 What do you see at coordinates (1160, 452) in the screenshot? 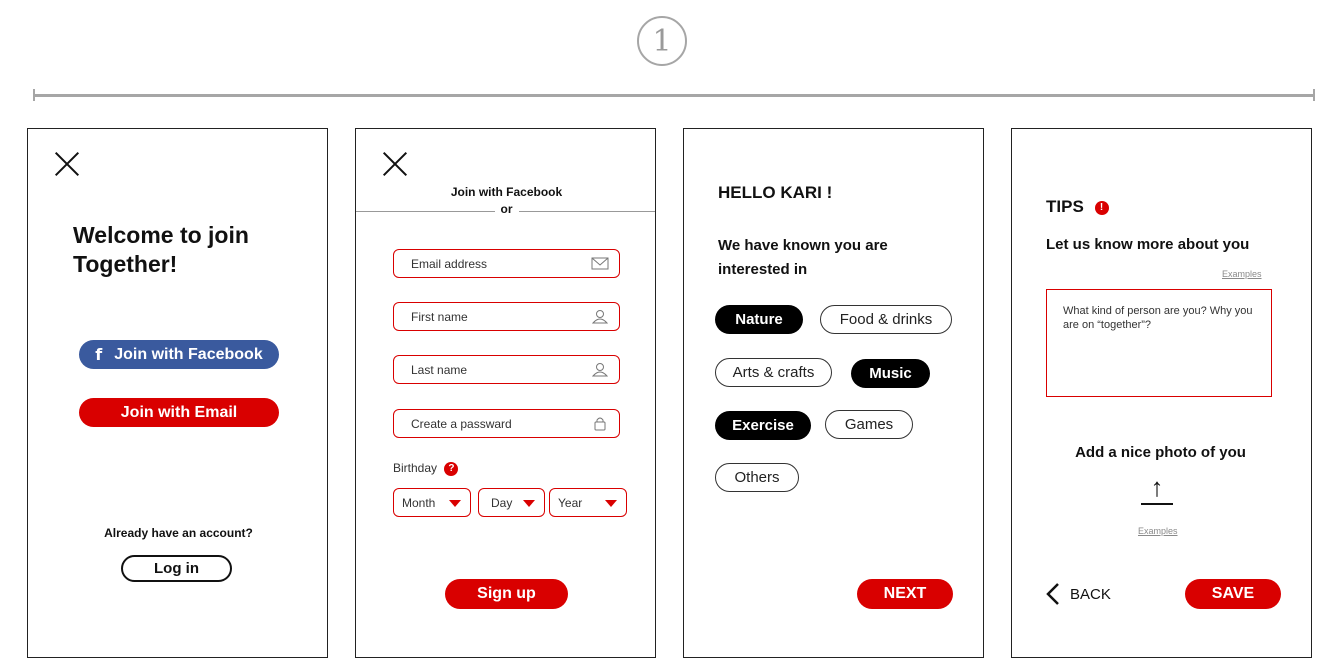
I see `photo-heading: Add a nice photo of you` at bounding box center [1160, 452].